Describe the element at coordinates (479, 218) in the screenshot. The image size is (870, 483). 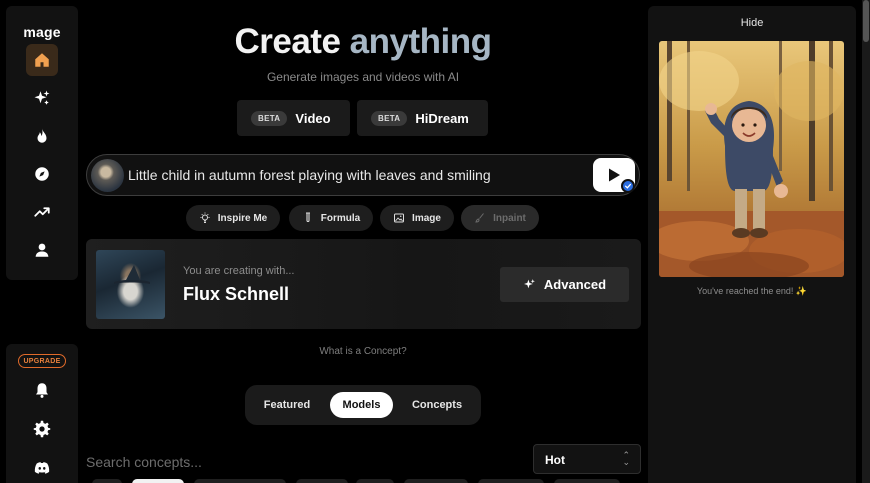
I see `brush-icon` at that location.